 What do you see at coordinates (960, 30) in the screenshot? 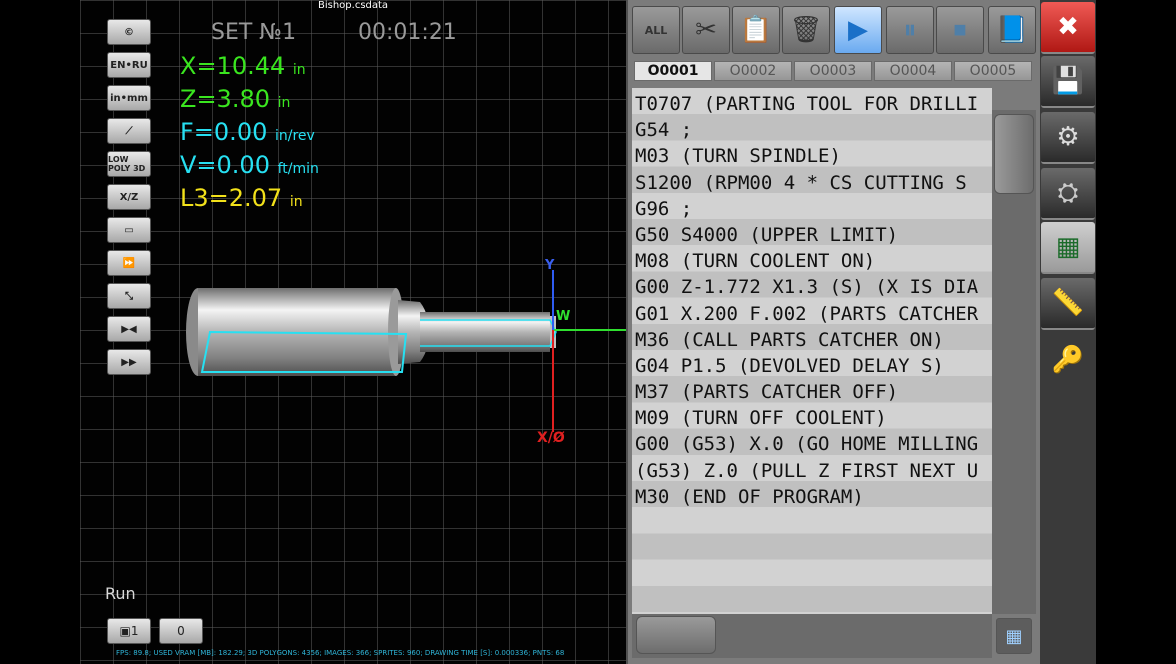
I see `stop-button: ⏹` at bounding box center [960, 30].